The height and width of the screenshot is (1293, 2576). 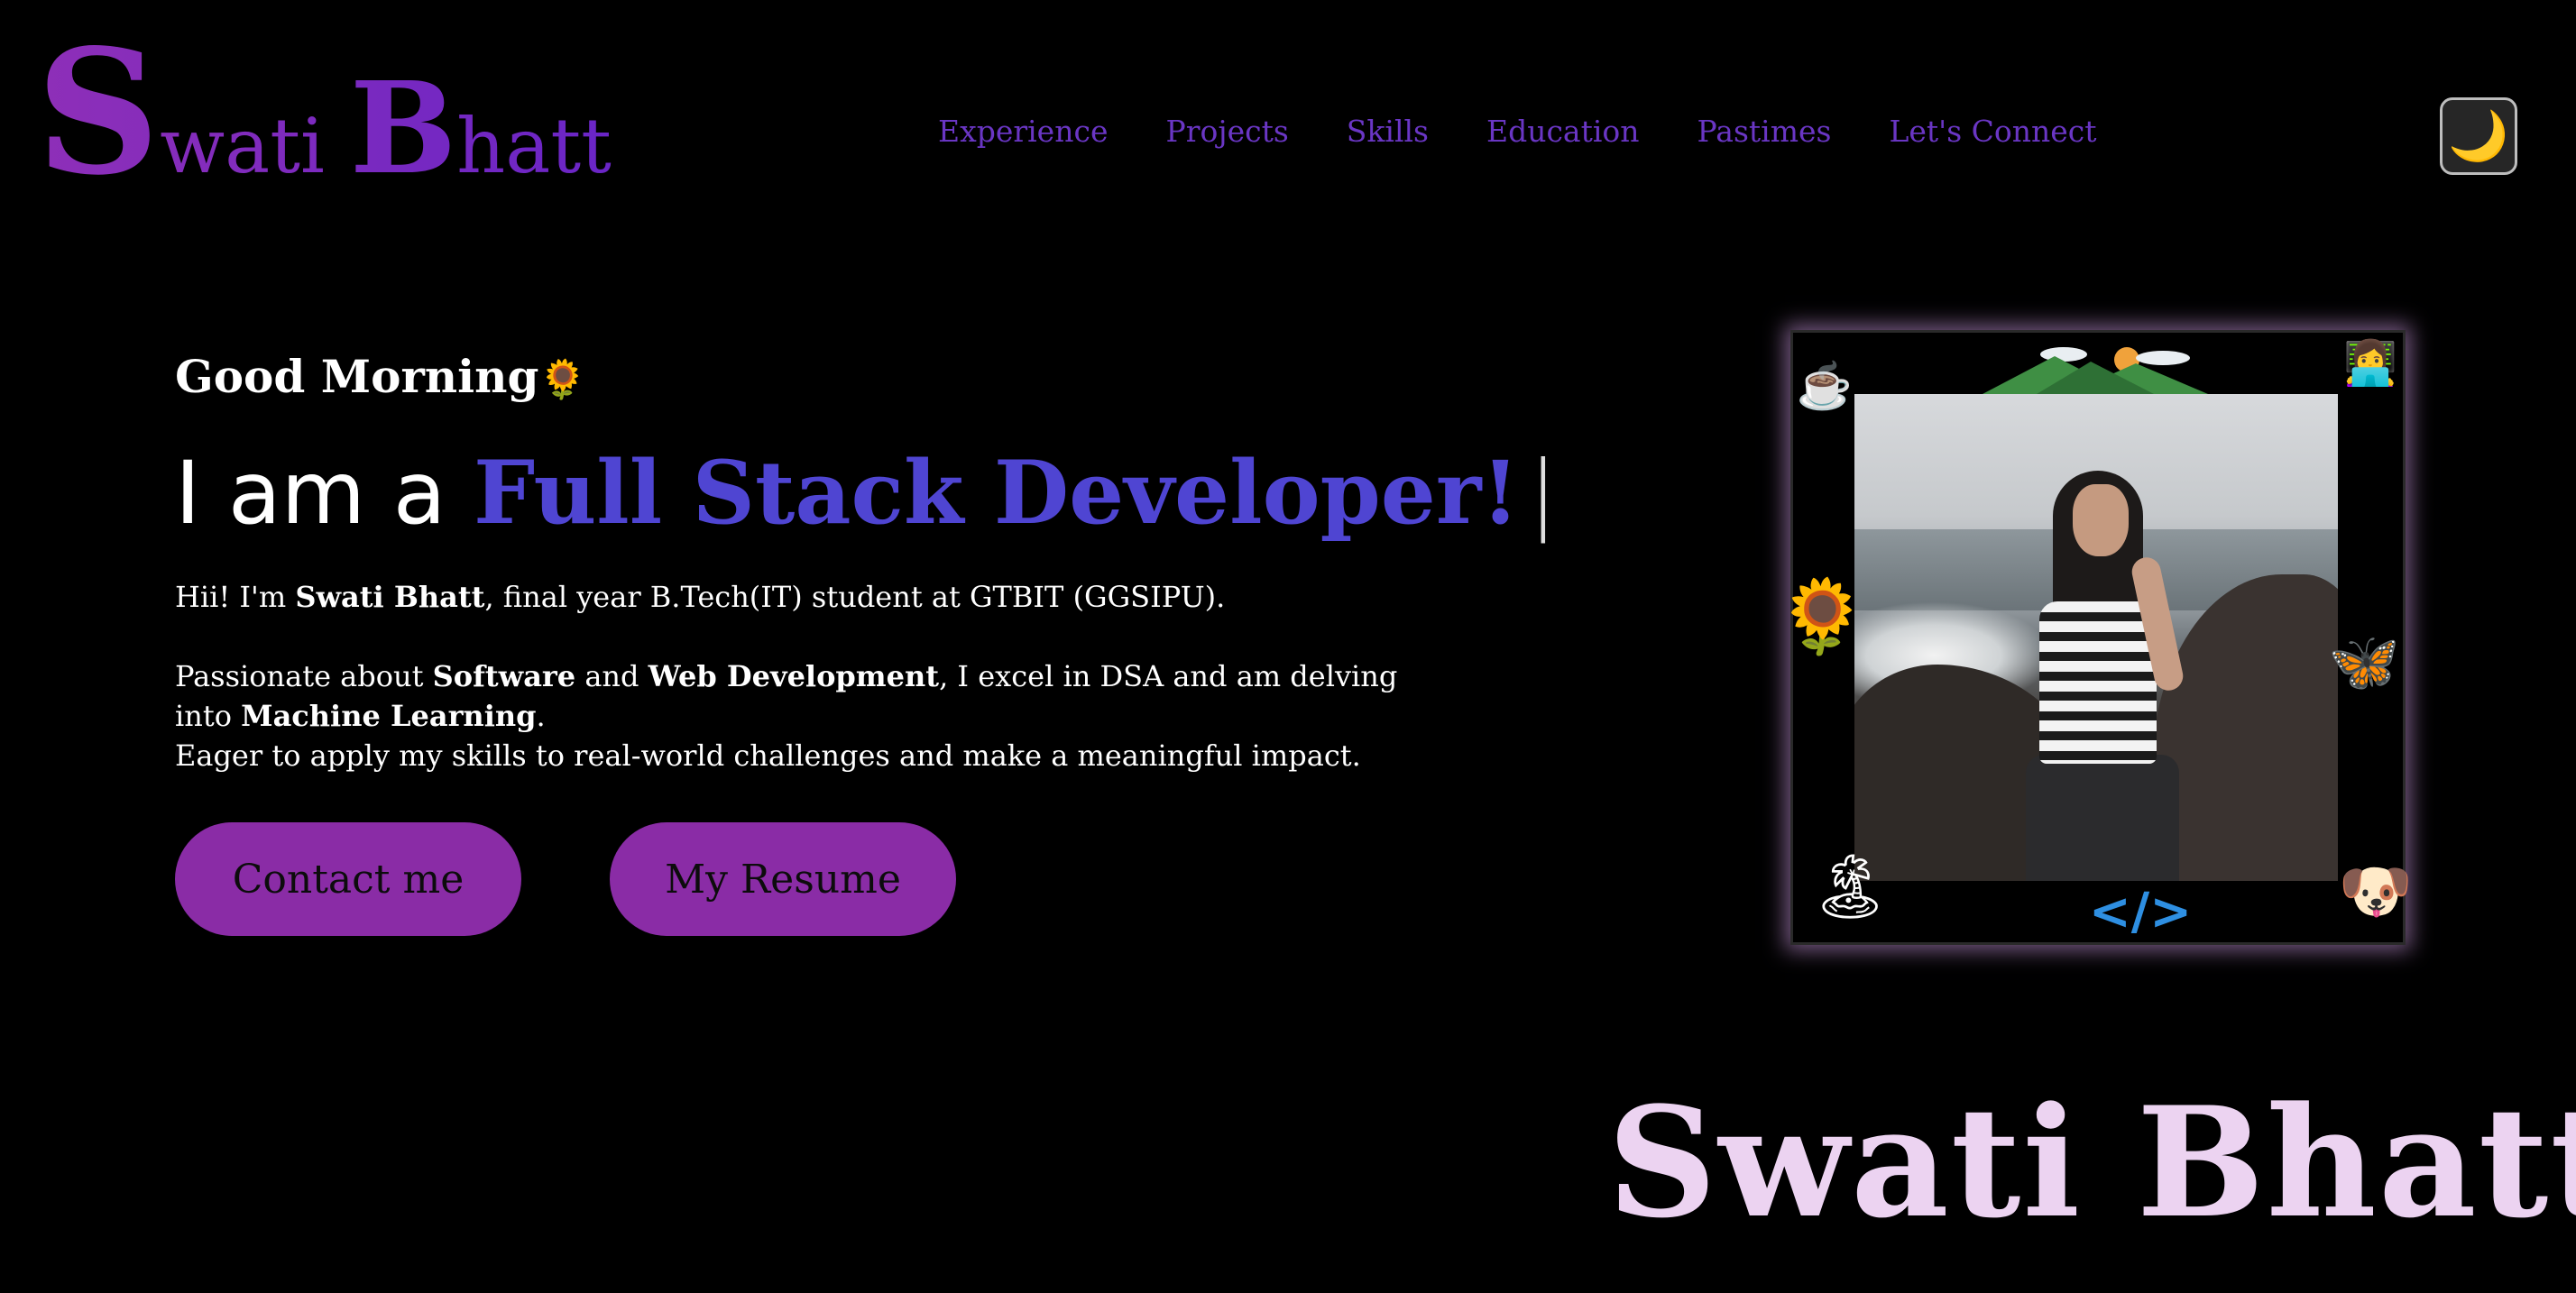 I want to click on bio-web-dev: Web Development, so click(x=794, y=676).